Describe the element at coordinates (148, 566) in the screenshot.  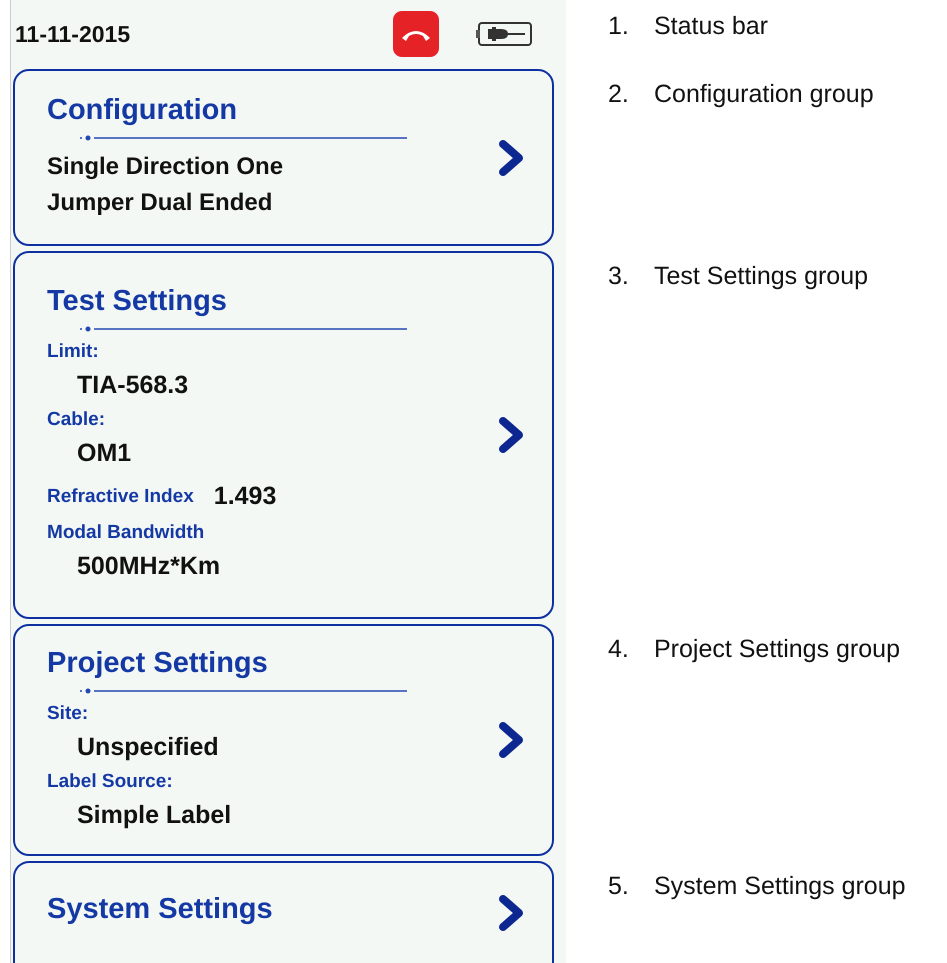
I see `field-value: 500MHz*Km` at that location.